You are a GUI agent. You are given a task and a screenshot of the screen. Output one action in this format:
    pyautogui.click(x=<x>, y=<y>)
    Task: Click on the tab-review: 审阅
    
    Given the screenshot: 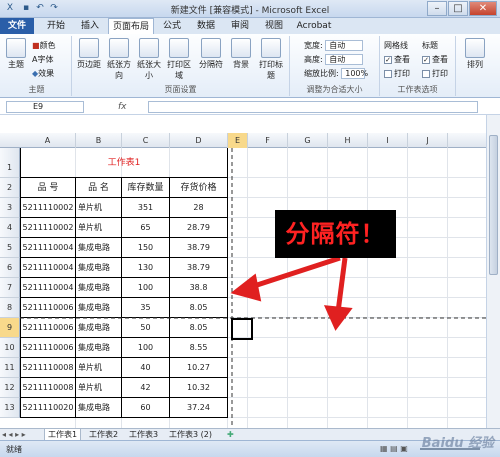 What is the action you would take?
    pyautogui.click(x=240, y=26)
    